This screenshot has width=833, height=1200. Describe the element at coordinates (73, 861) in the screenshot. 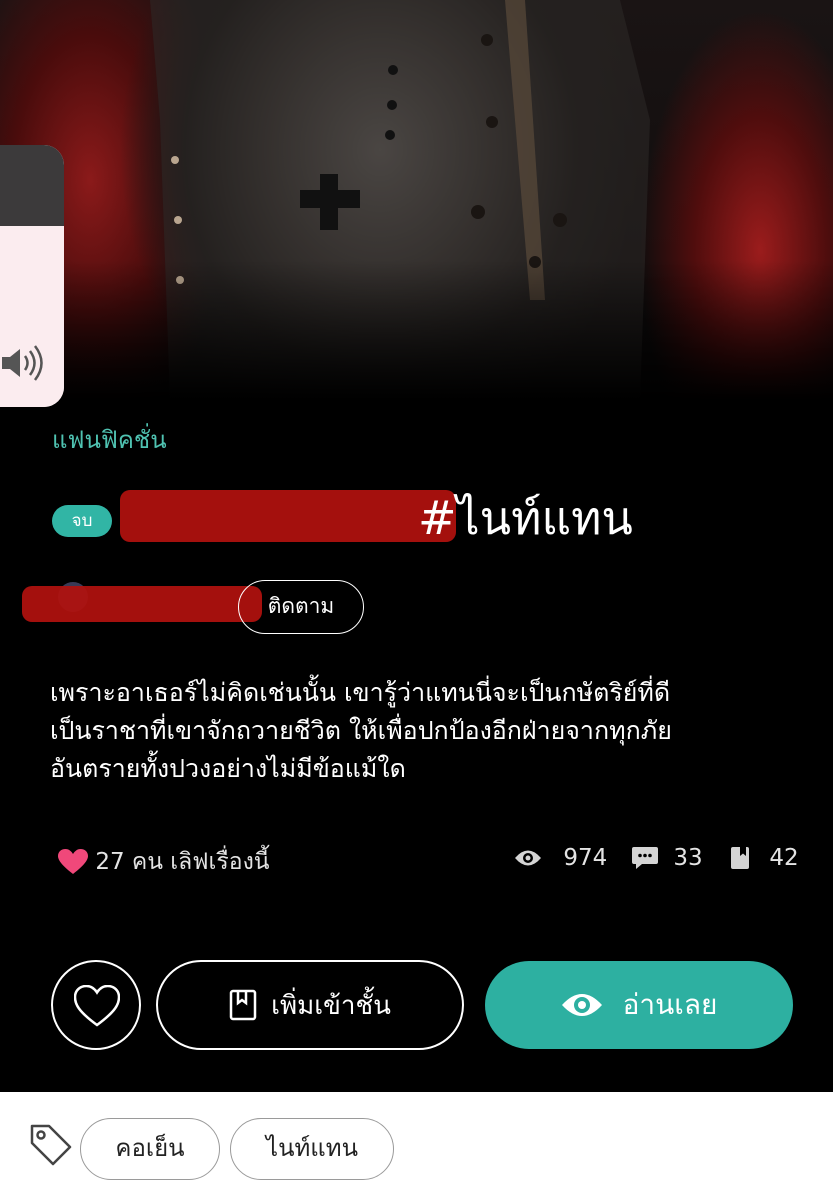

I see `heart-icon` at that location.